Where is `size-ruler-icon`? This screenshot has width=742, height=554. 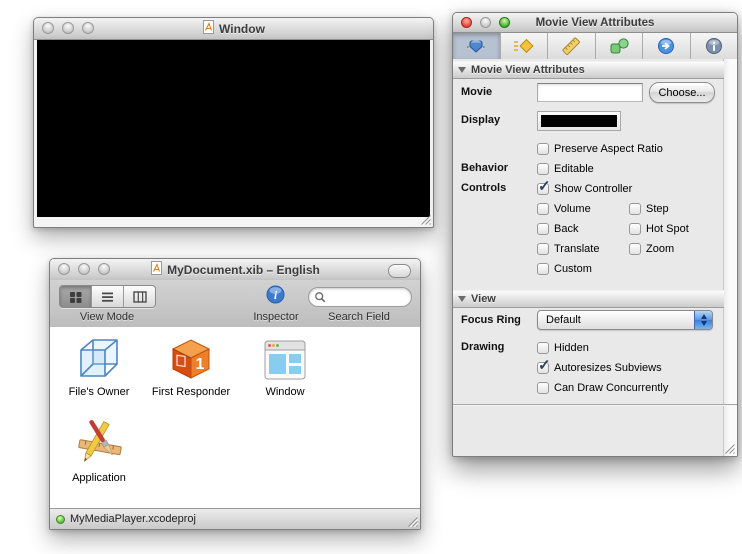 size-ruler-icon is located at coordinates (571, 46).